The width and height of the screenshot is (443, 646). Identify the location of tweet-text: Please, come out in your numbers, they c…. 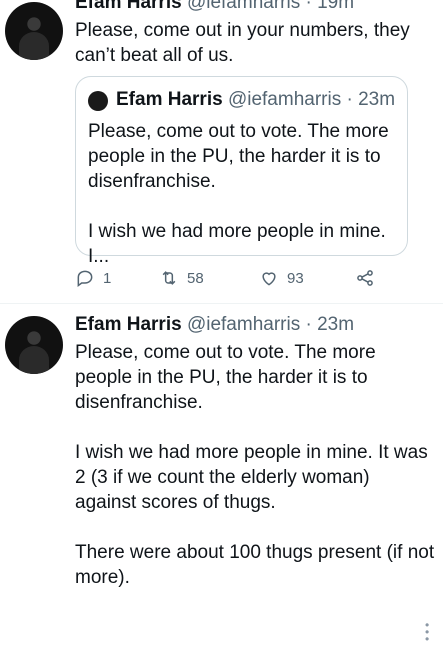
(242, 43).